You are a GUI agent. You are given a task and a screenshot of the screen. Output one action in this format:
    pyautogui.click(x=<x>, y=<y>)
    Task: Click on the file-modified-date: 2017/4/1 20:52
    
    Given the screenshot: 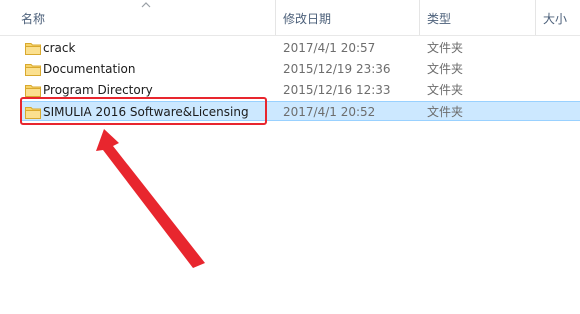 What is the action you would take?
    pyautogui.click(x=329, y=112)
    